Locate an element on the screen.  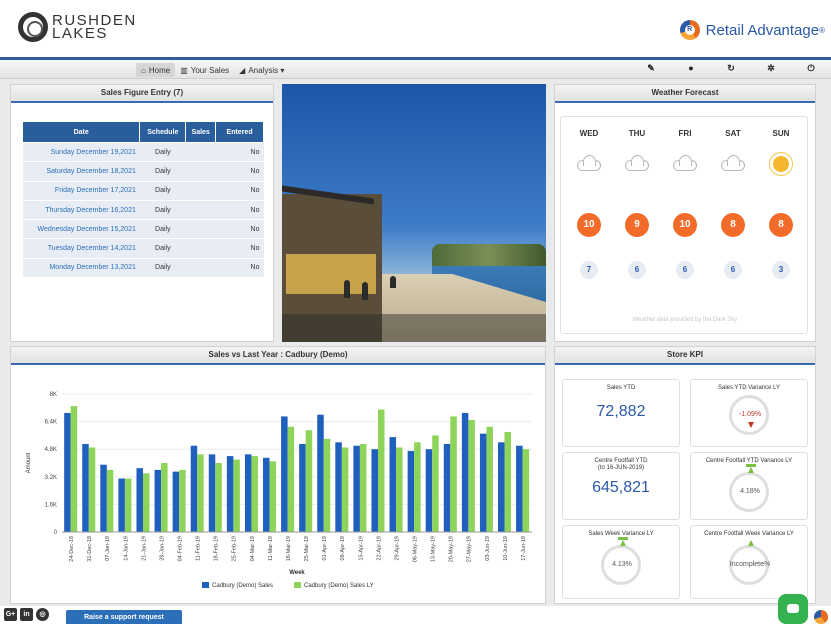
google-plus-icon: G+ is located at coordinates (10, 614).